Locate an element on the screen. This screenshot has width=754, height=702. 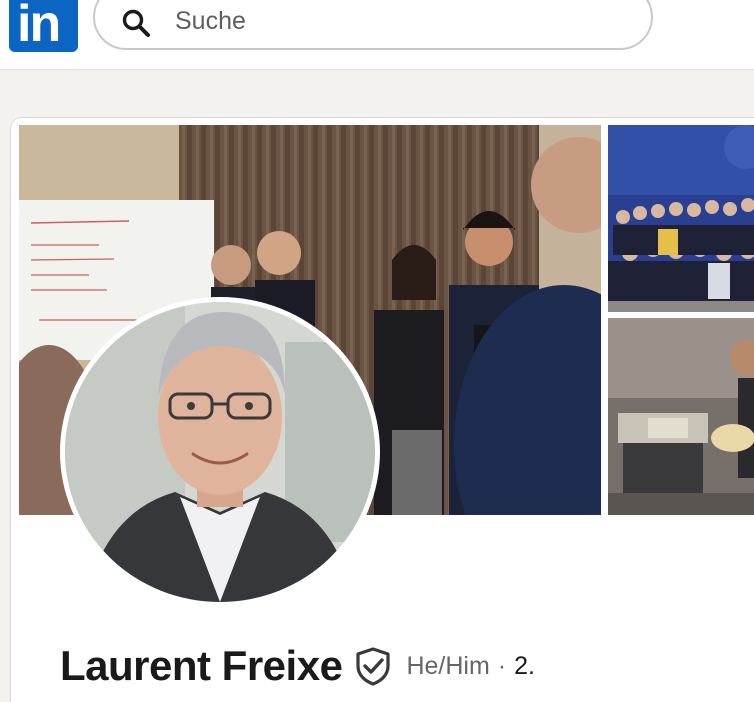
cover-photo-side-bottom-image is located at coordinates (681, 416).